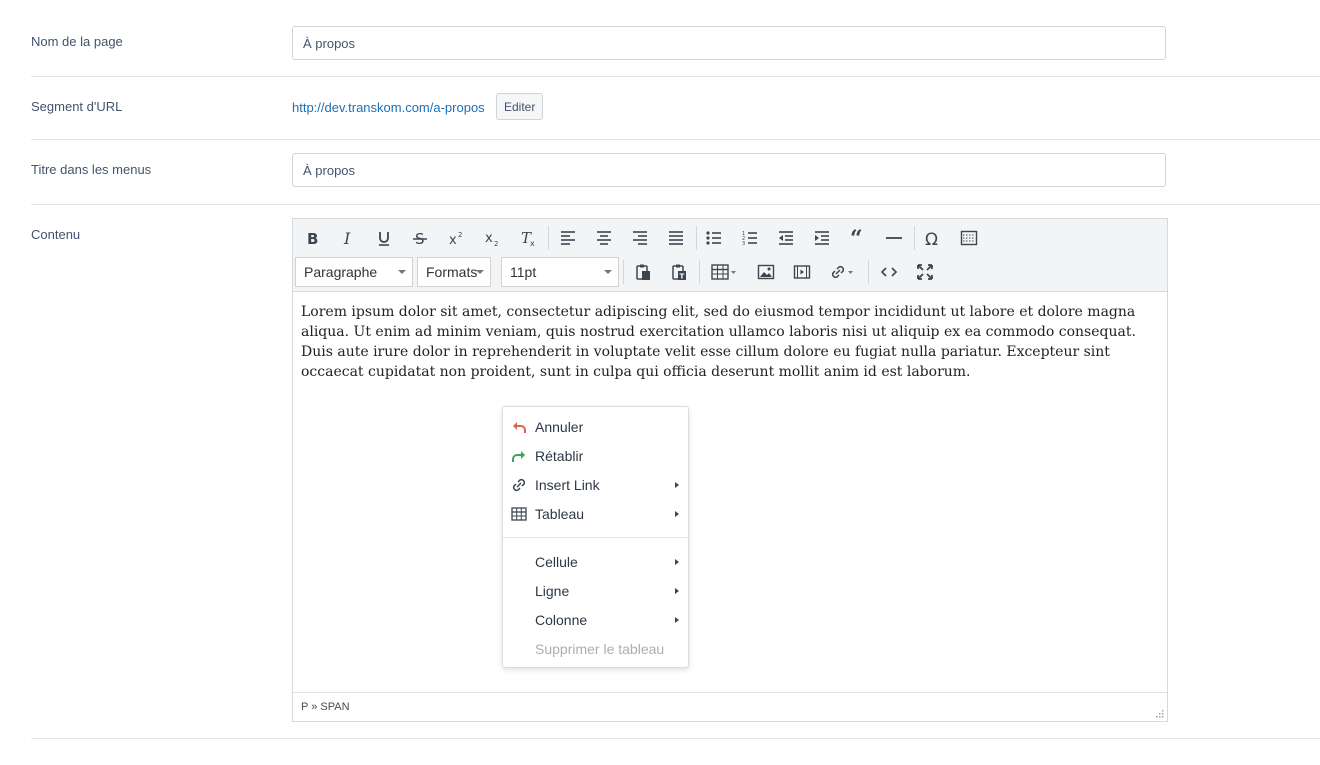 Image resolution: width=1320 pixels, height=765 pixels. I want to click on strikethrough-icon: S, so click(420, 238).